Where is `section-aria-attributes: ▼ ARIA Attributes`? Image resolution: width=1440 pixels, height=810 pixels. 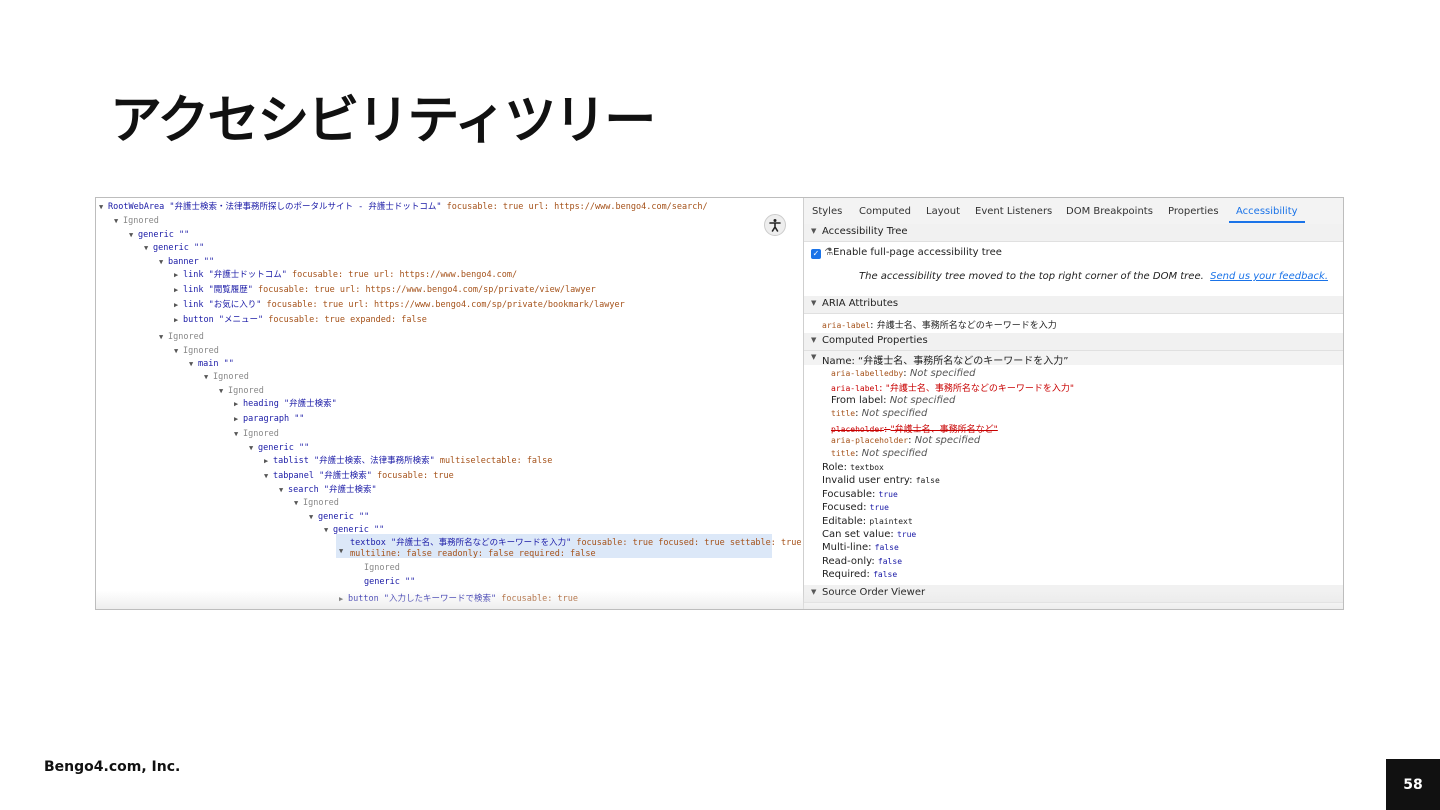
section-aria-attributes: ▼ ARIA Attributes is located at coordinates (1073, 305).